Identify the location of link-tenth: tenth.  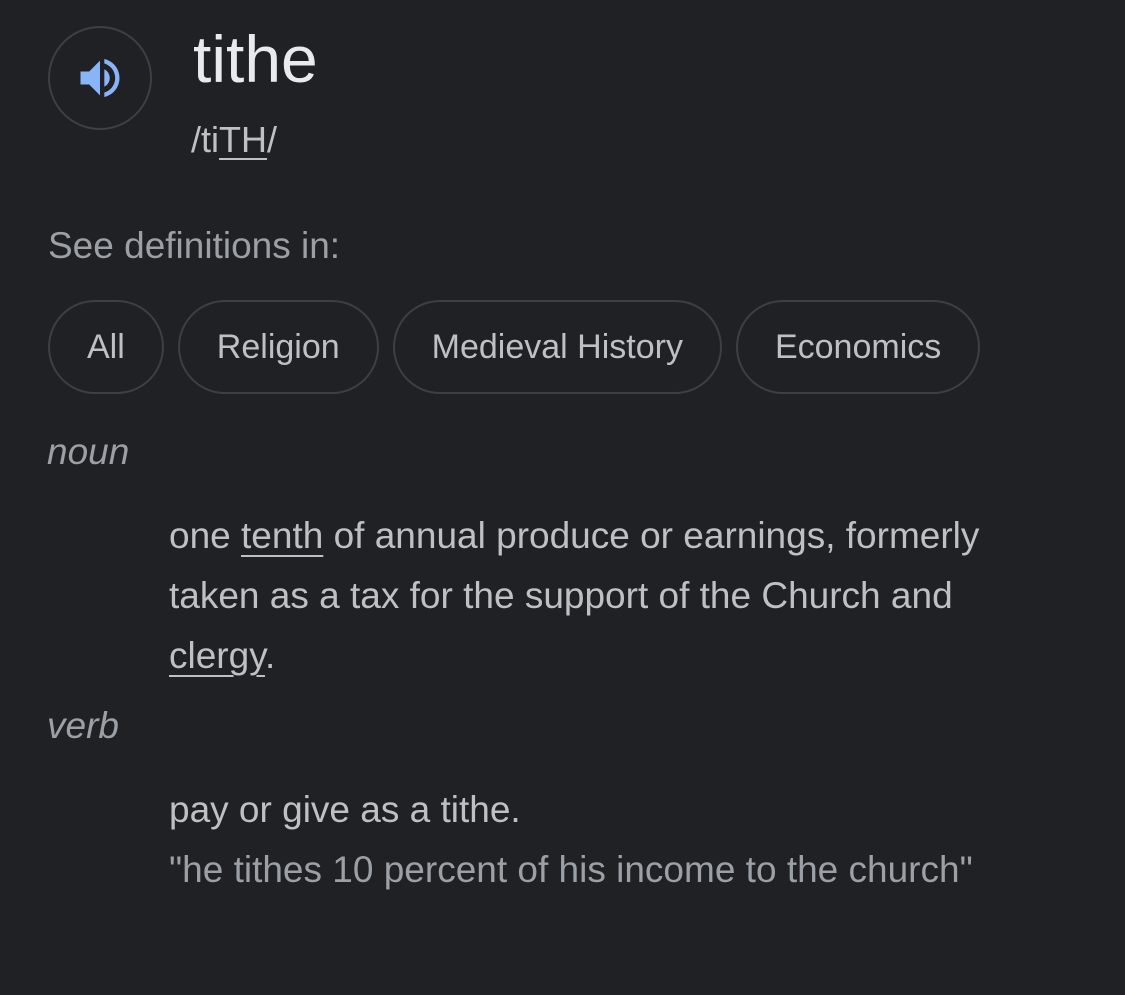
(282, 535).